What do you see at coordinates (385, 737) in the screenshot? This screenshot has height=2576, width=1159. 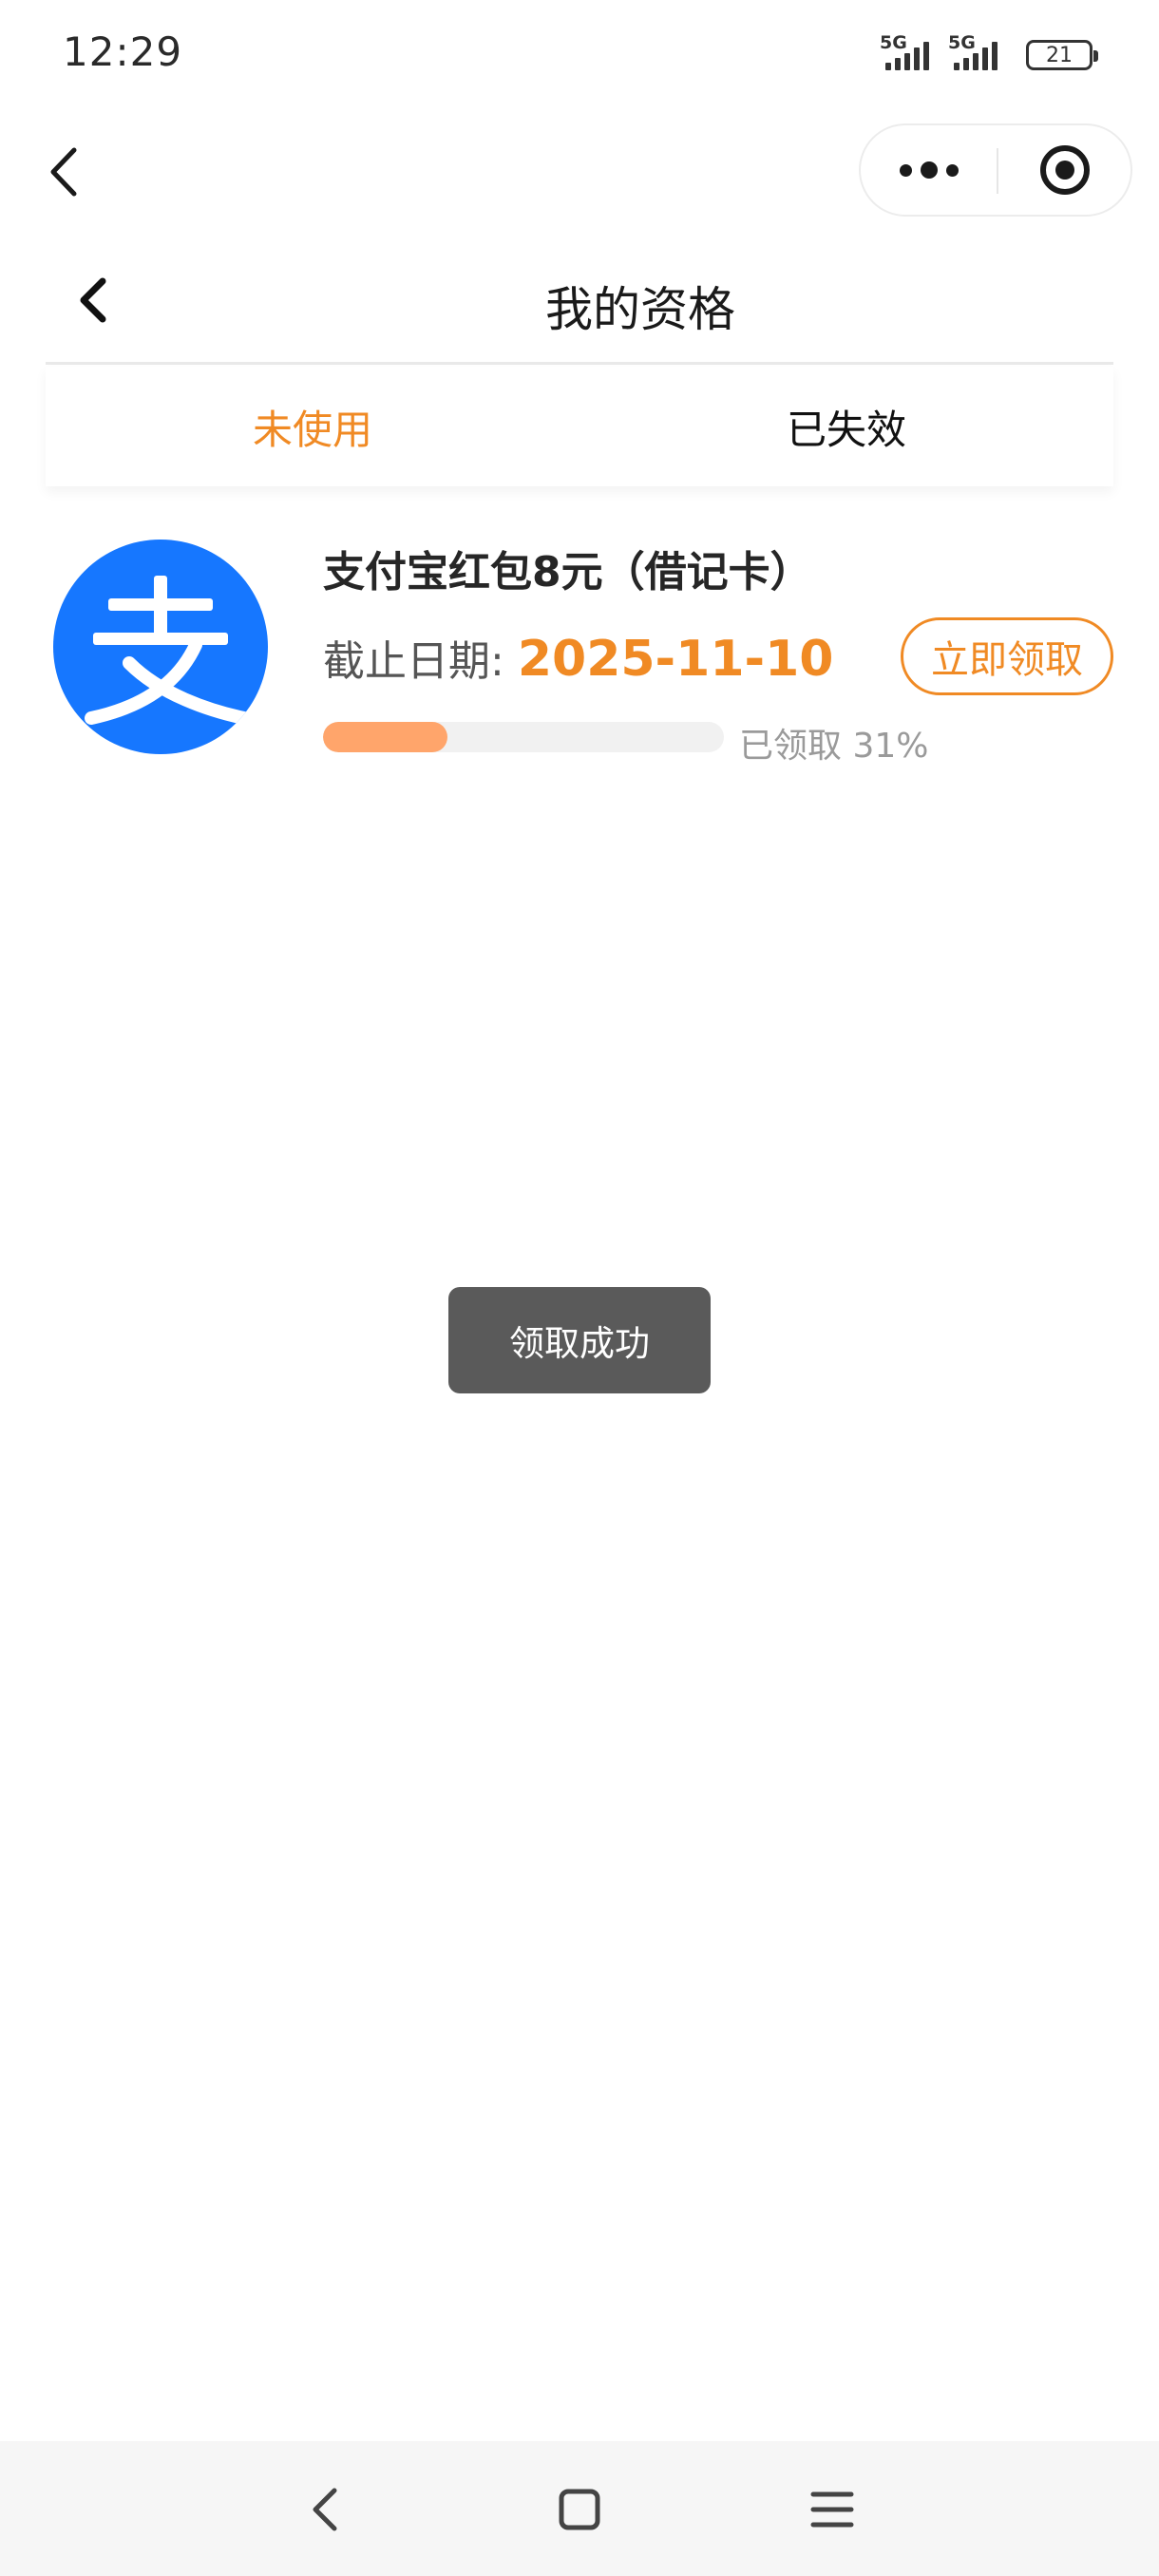 I see `progress-fill` at bounding box center [385, 737].